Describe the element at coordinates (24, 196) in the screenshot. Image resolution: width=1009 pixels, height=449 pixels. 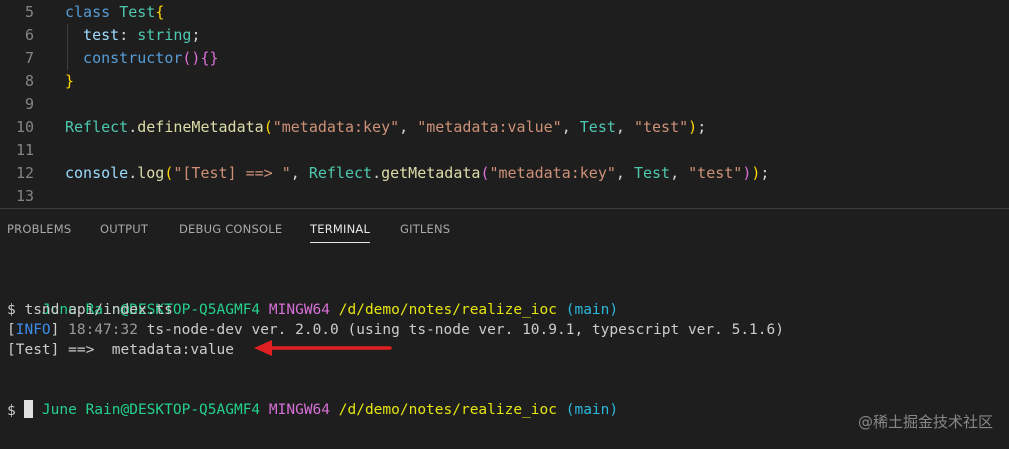
I see `line-number: 13` at that location.